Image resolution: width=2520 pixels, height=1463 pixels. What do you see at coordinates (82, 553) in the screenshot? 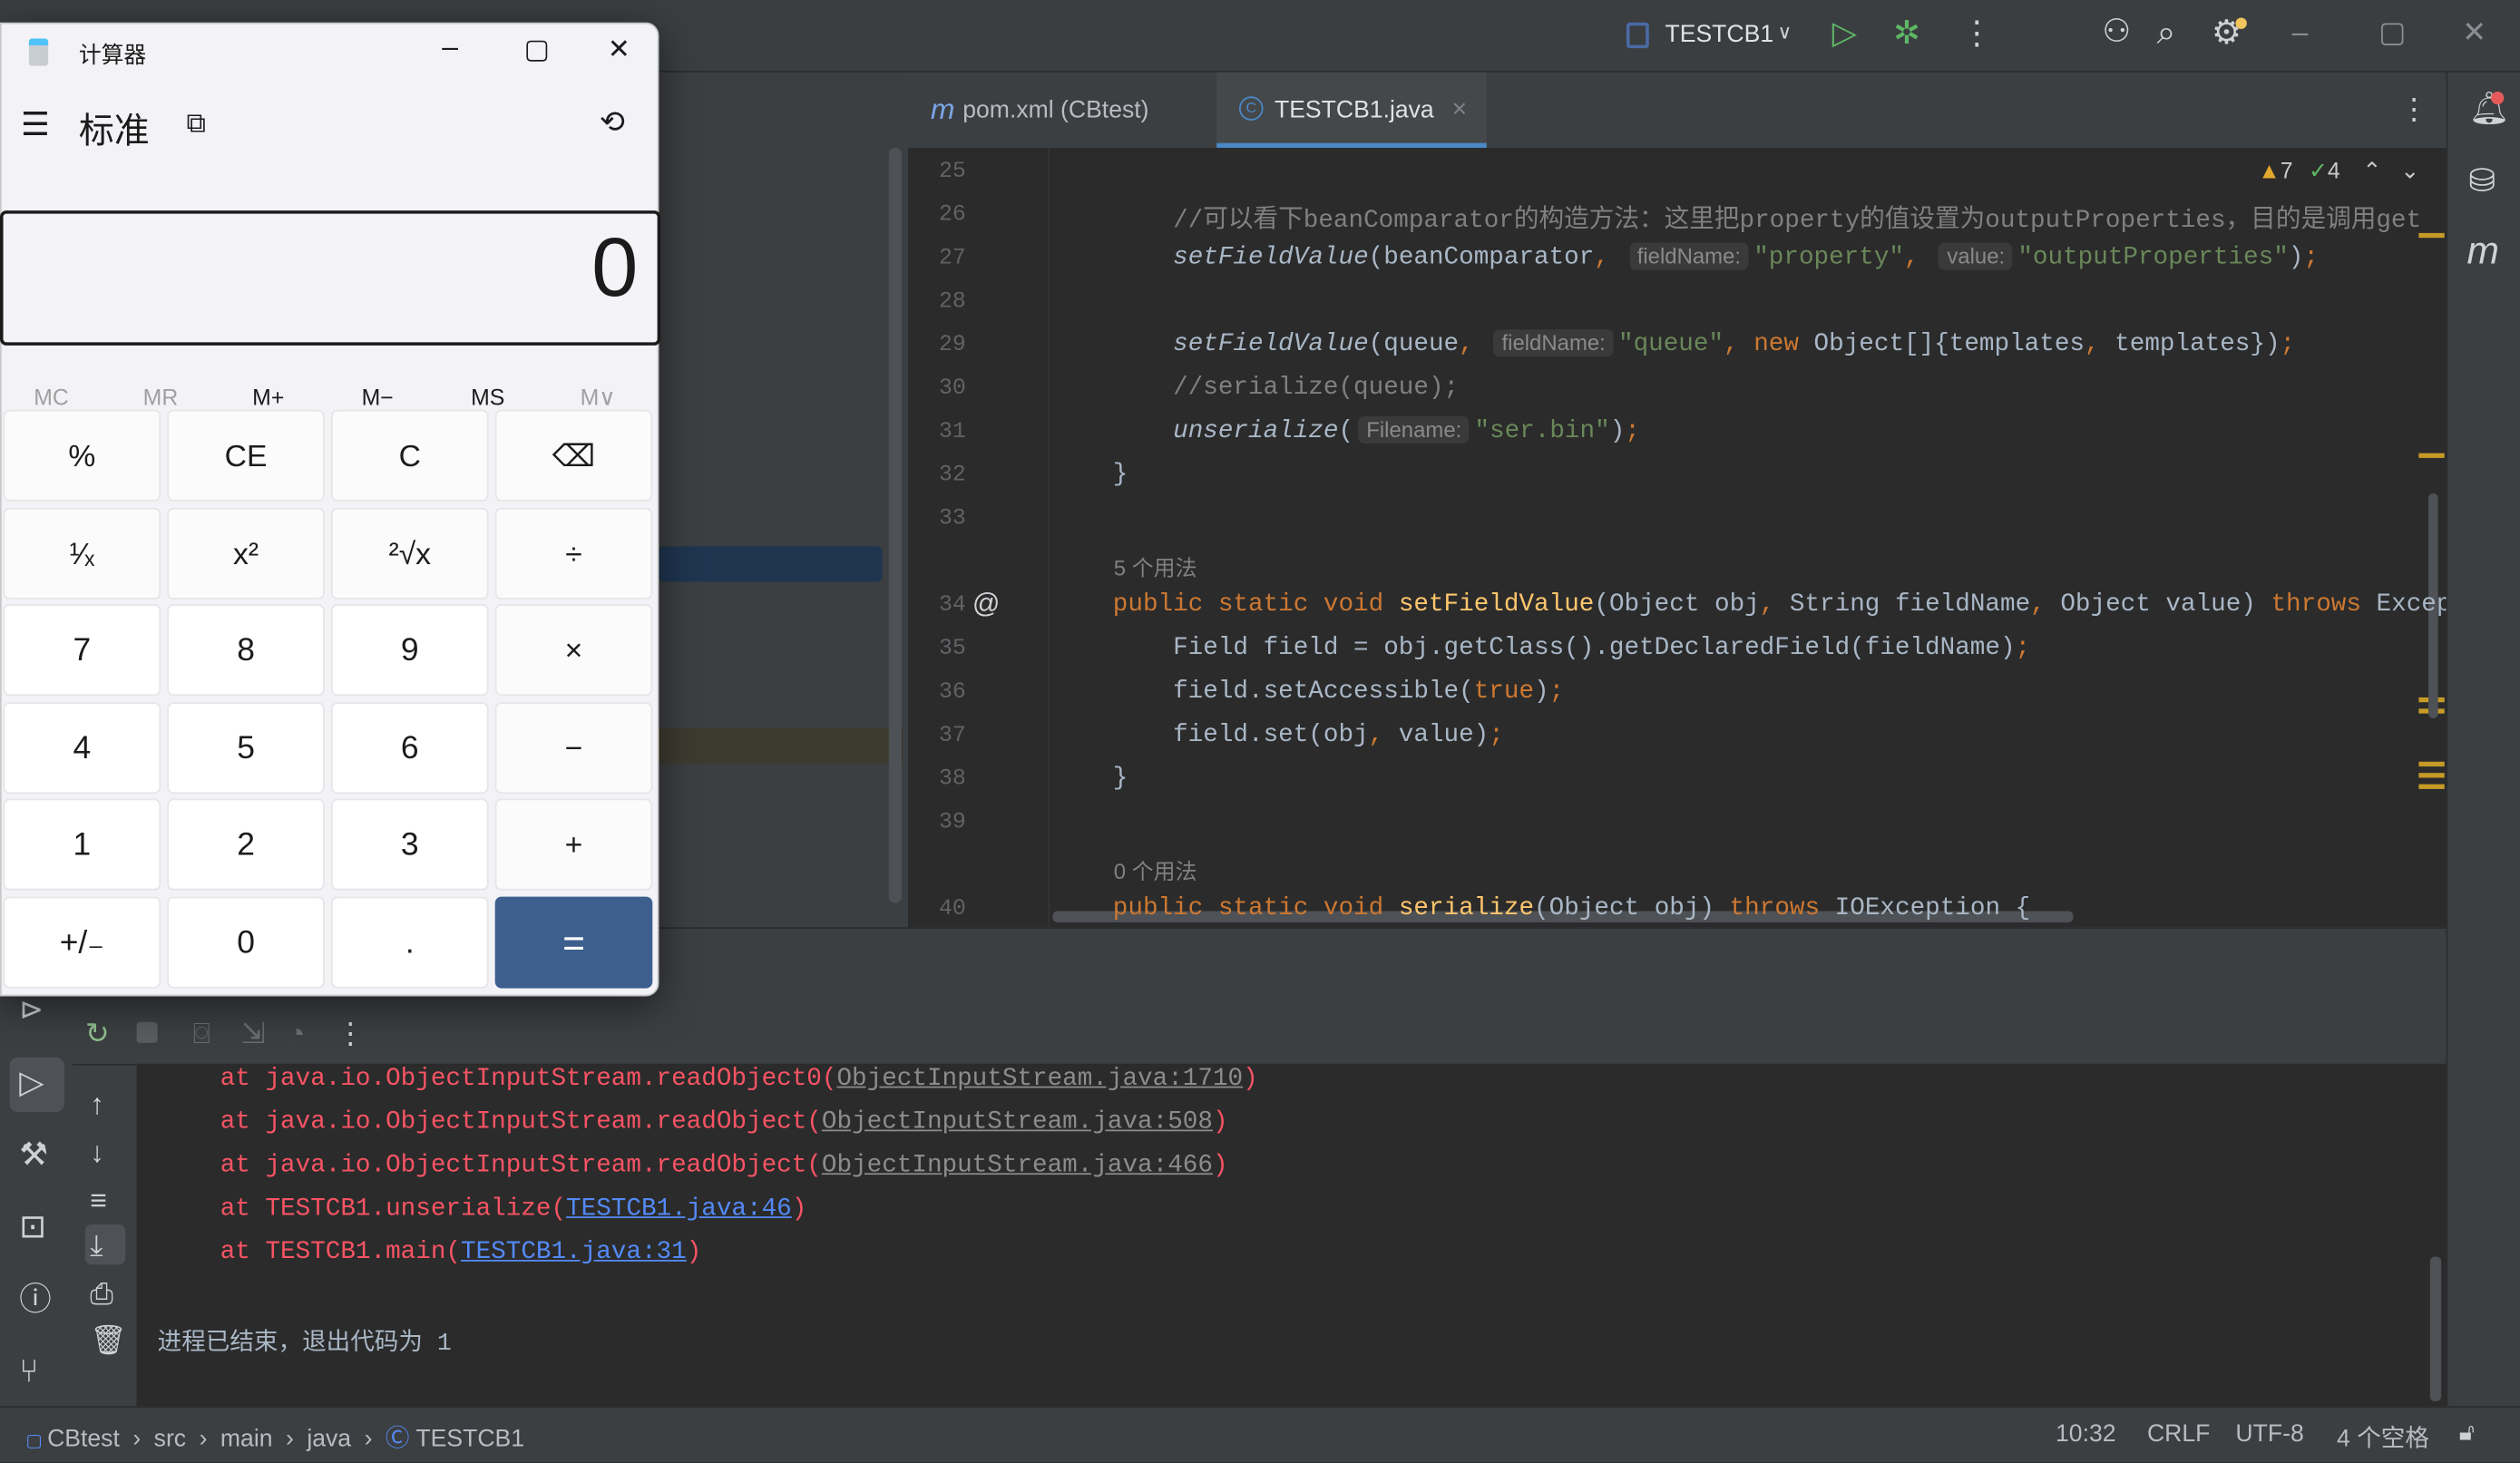
I see `calc-key: ¹⁄ₓ` at bounding box center [82, 553].